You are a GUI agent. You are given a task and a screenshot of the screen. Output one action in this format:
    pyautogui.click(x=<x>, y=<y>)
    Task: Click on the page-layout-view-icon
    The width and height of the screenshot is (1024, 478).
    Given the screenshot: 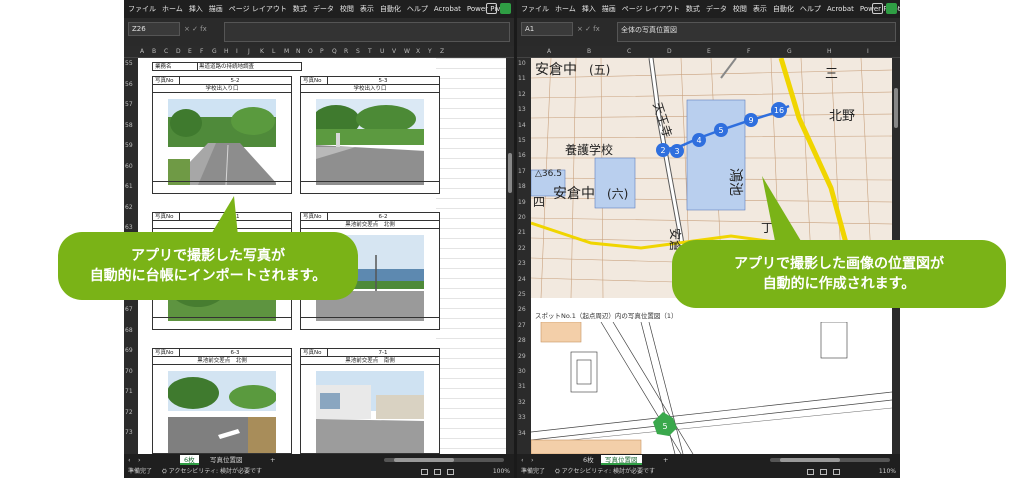 What is the action you would take?
    pyautogui.click(x=823, y=472)
    